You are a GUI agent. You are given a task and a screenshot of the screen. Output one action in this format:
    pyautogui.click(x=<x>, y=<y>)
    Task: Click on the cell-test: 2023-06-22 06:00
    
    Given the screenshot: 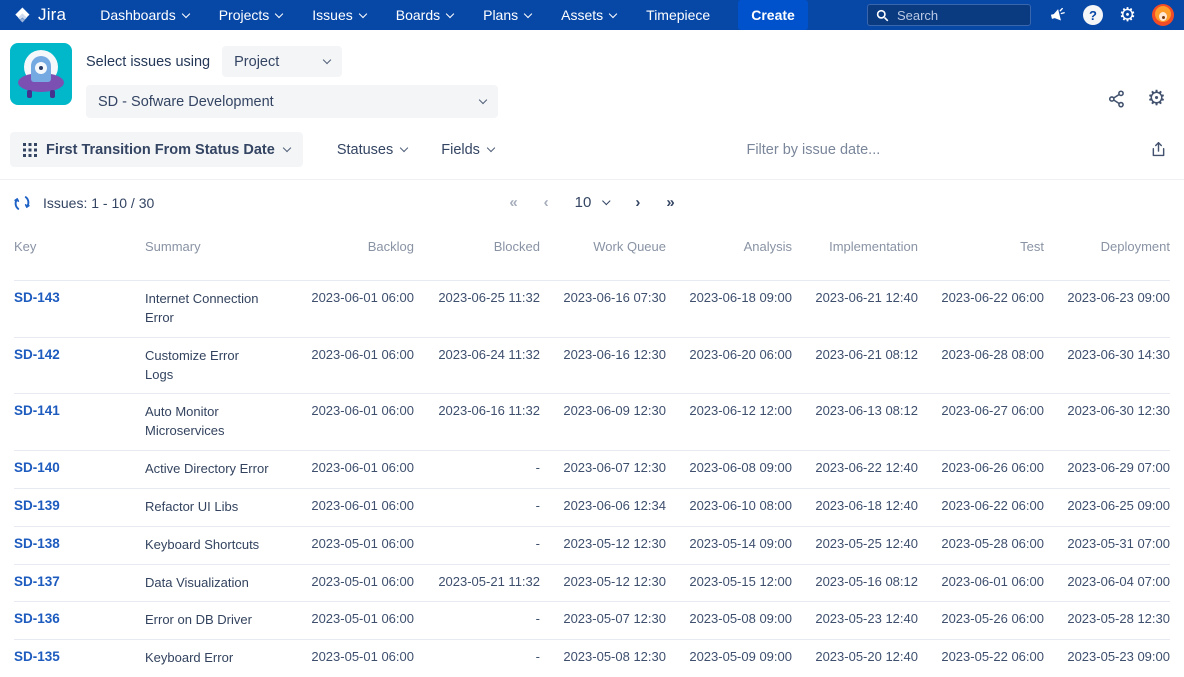 What is the action you would take?
    pyautogui.click(x=992, y=297)
    